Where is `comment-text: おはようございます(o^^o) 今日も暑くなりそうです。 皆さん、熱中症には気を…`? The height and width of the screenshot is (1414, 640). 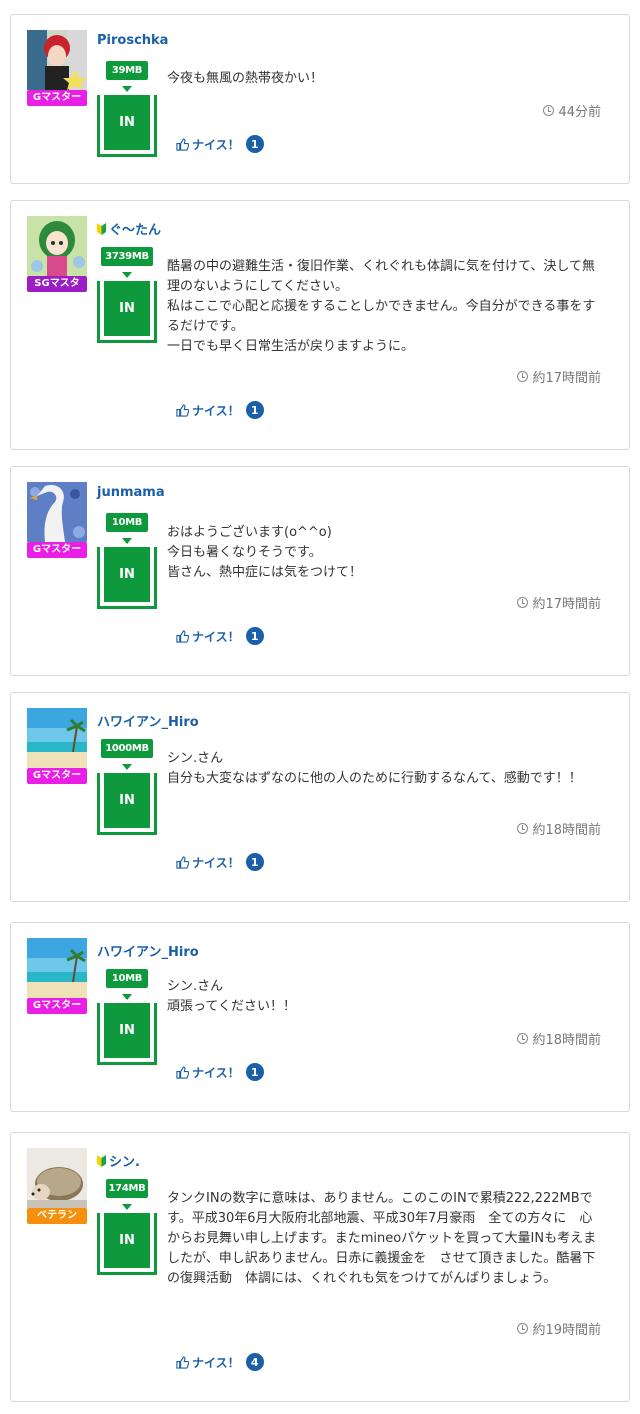
comment-text: おはようございます(o^^o) 今日も暑くなりそうです。 皆さん、熱中症には気を… is located at coordinates (265, 552).